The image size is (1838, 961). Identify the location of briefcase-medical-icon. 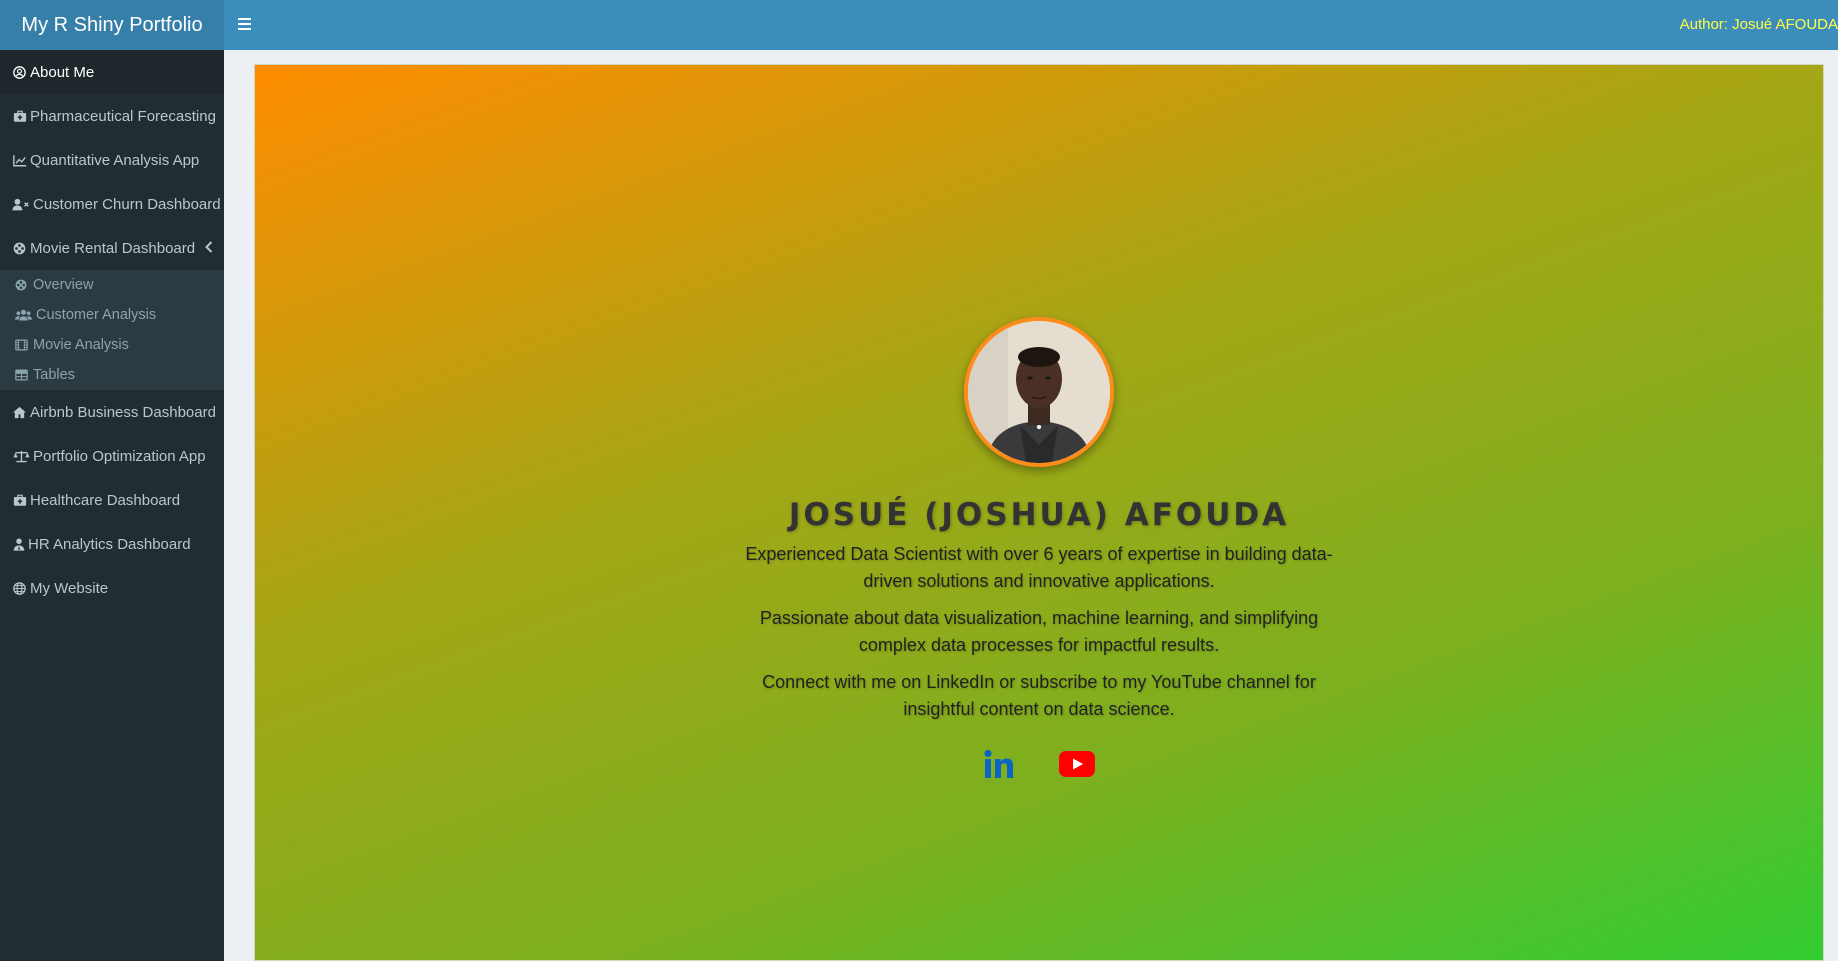
(19, 116).